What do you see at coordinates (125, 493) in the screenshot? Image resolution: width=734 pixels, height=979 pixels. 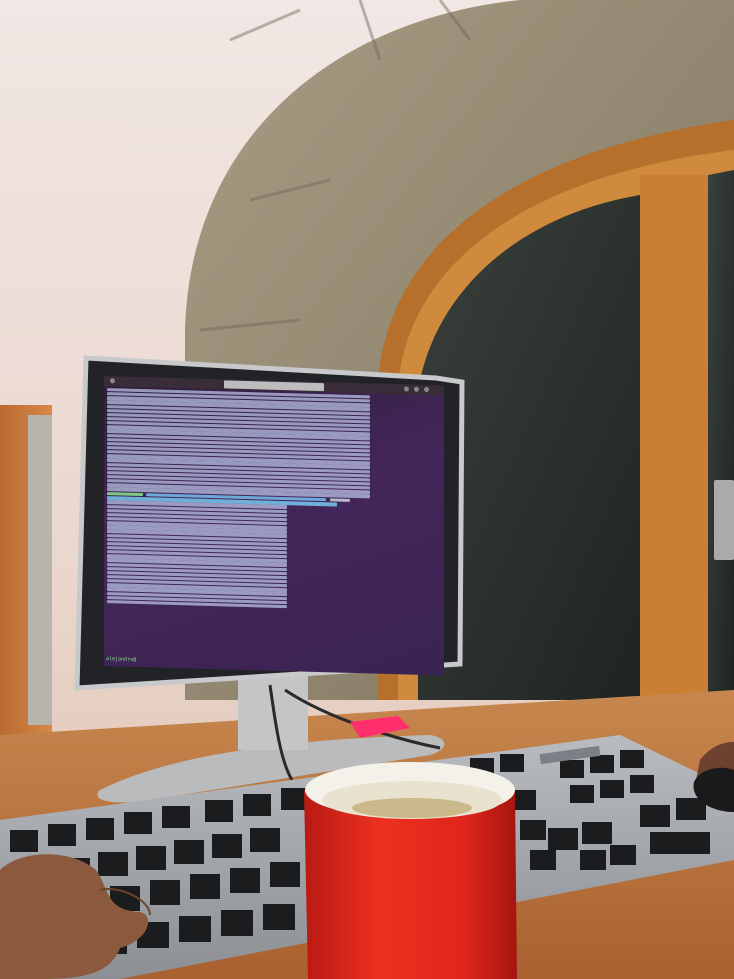 I see `prompt-user-host` at bounding box center [125, 493].